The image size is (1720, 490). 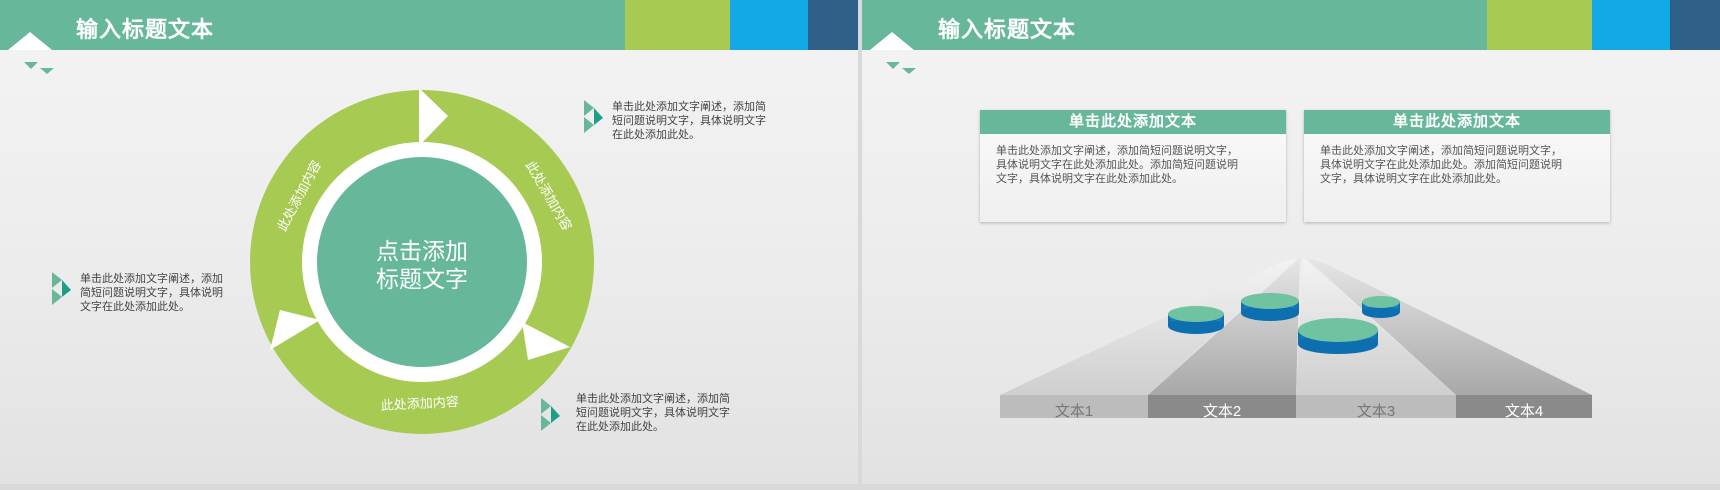 What do you see at coordinates (1296, 338) in the screenshot?
I see `perspective-lanes-diagram` at bounding box center [1296, 338].